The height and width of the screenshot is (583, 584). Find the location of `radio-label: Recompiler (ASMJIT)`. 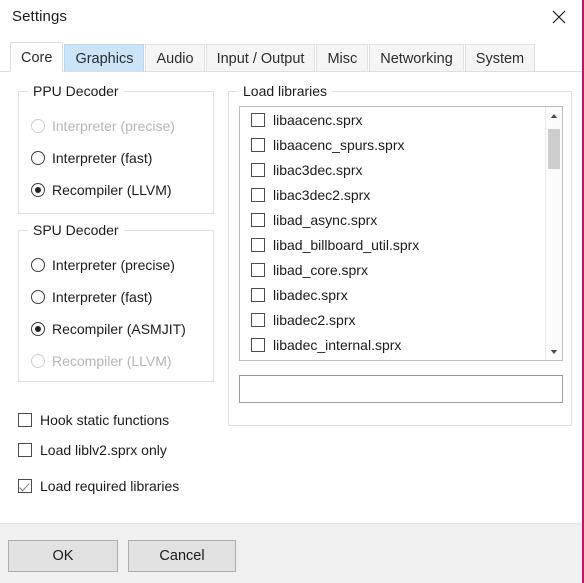

radio-label: Recompiler (ASMJIT) is located at coordinates (119, 329).